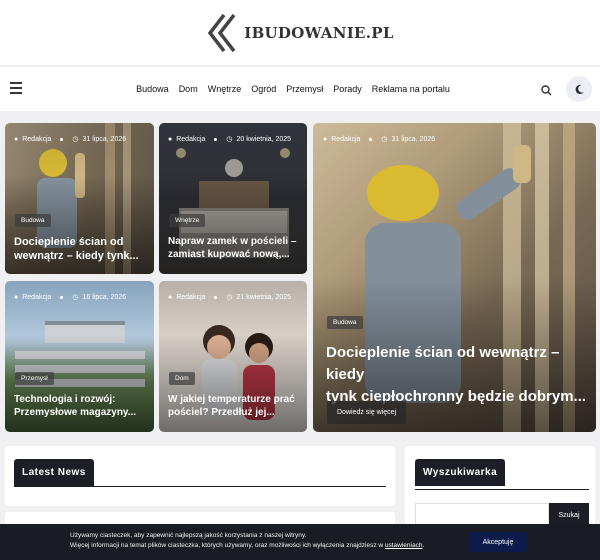 This screenshot has height=560, width=600. Describe the element at coordinates (264, 139) in the screenshot. I see `post-date: 20 kwietnia, 2025` at that location.